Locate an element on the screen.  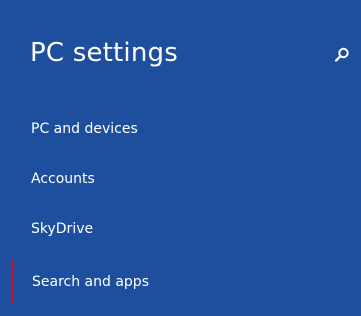
nav-item-label: Search and apps is located at coordinates (90, 281).